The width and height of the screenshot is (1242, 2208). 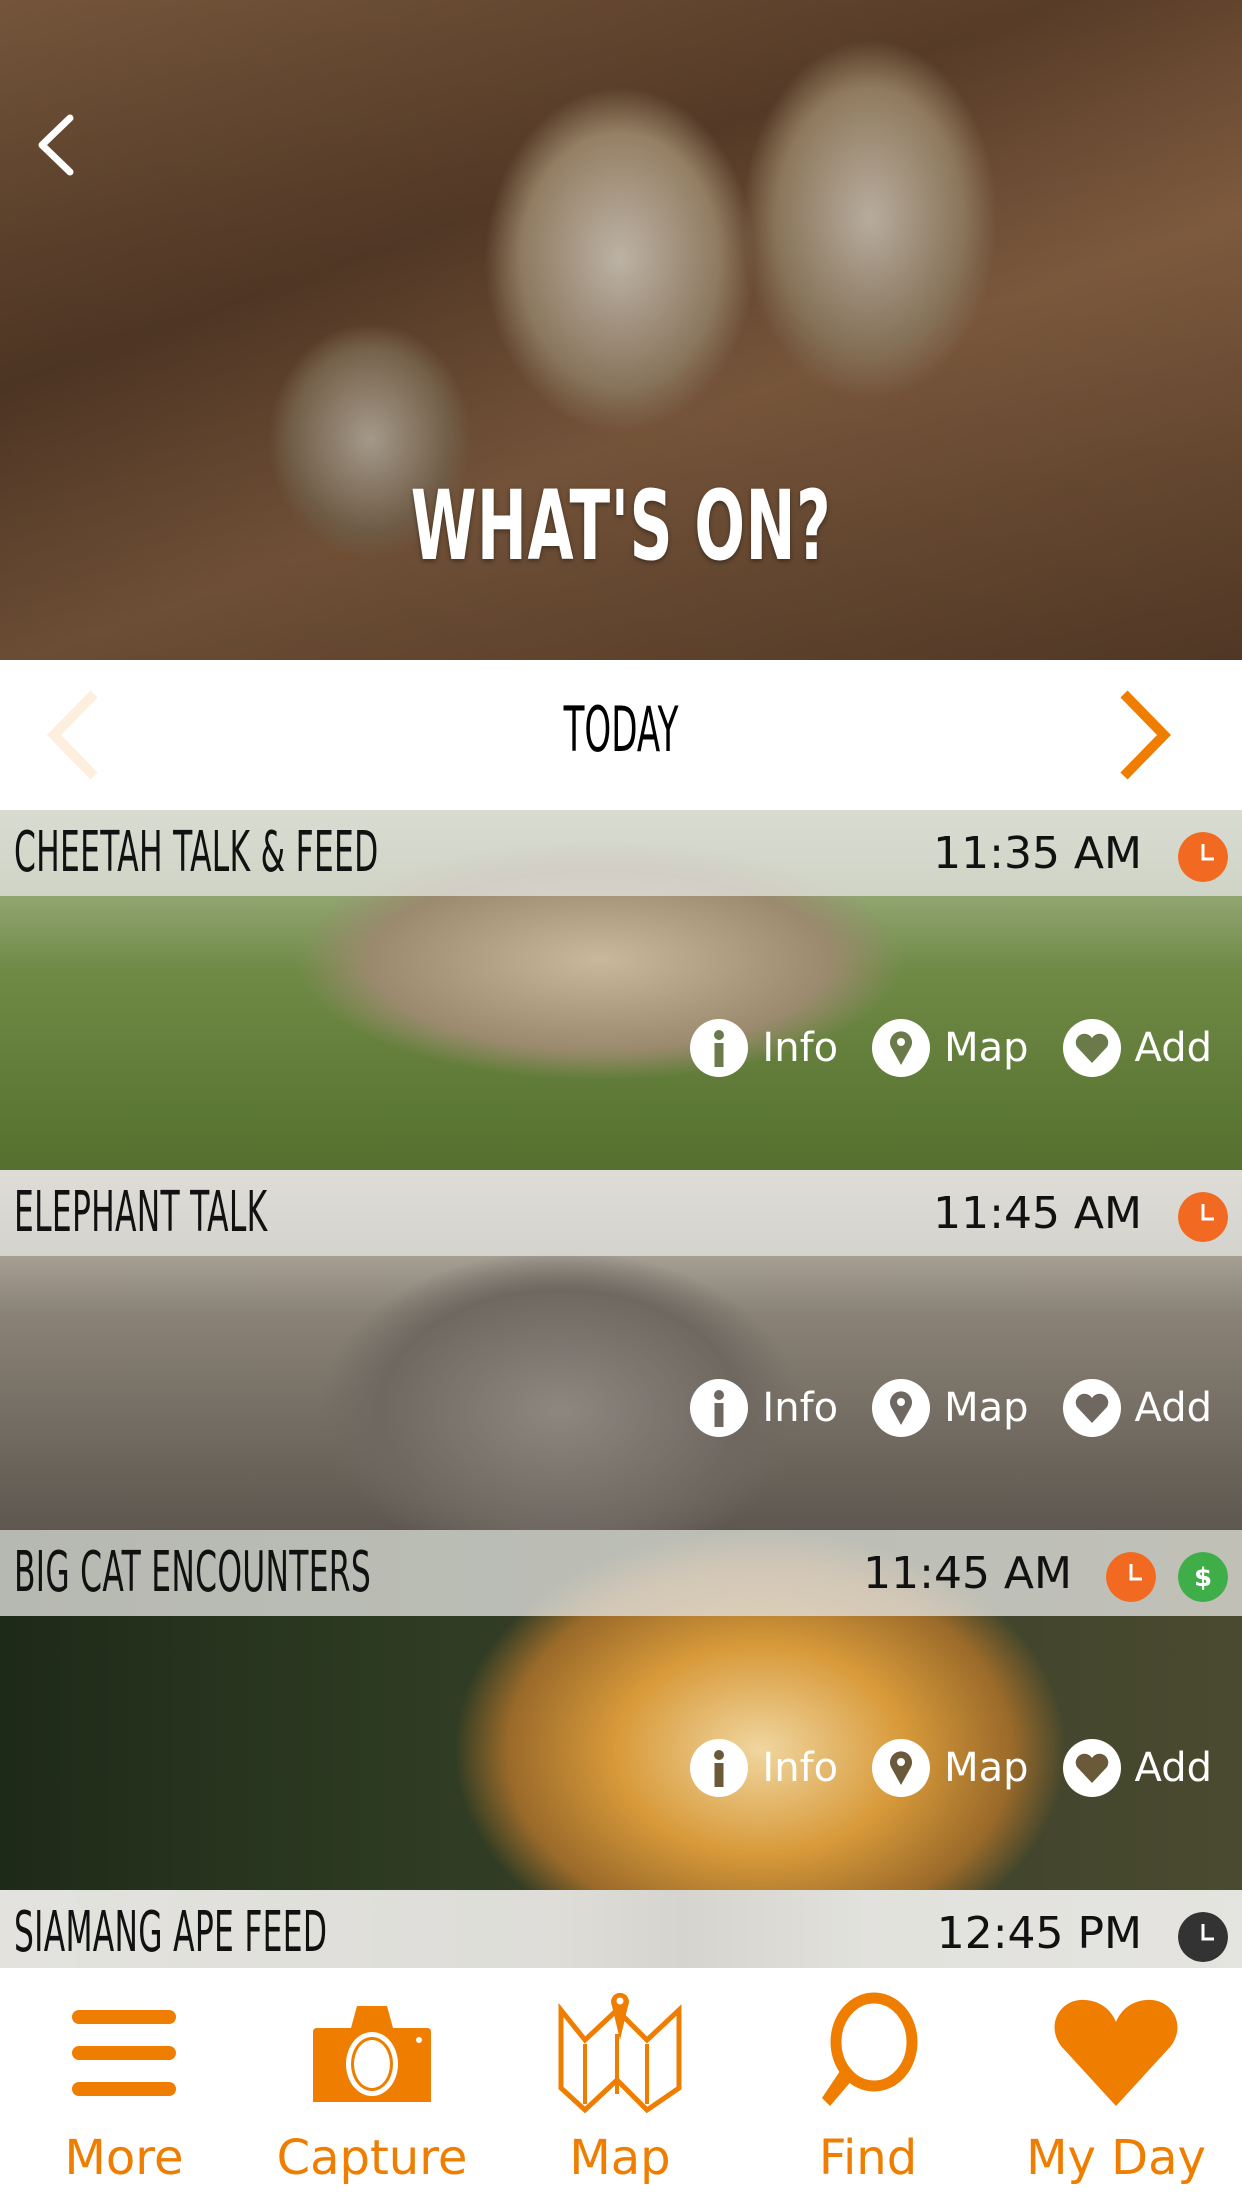 I want to click on event-time: 12:45 PM, so click(x=1039, y=1933).